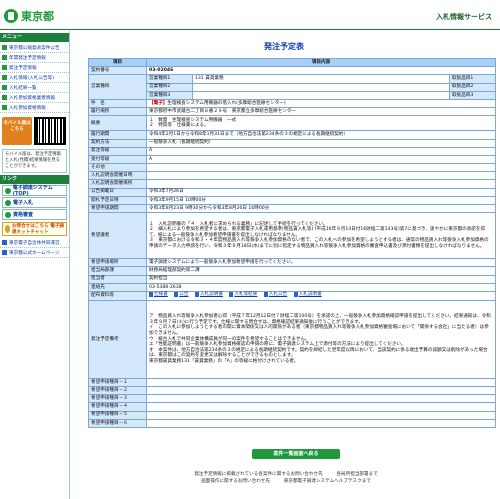 The image size is (500, 499). Describe the element at coordinates (472, 95) in the screenshot. I see `item-label: 取扱品目3` at that location.